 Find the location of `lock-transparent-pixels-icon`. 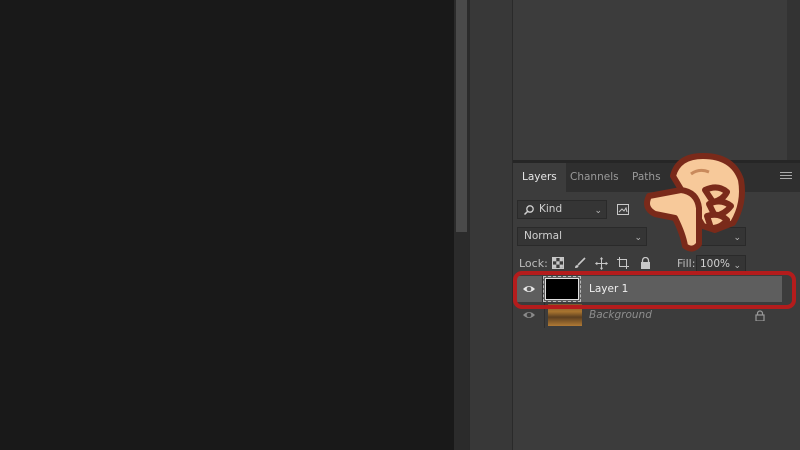

lock-transparent-pixels-icon is located at coordinates (558, 263).